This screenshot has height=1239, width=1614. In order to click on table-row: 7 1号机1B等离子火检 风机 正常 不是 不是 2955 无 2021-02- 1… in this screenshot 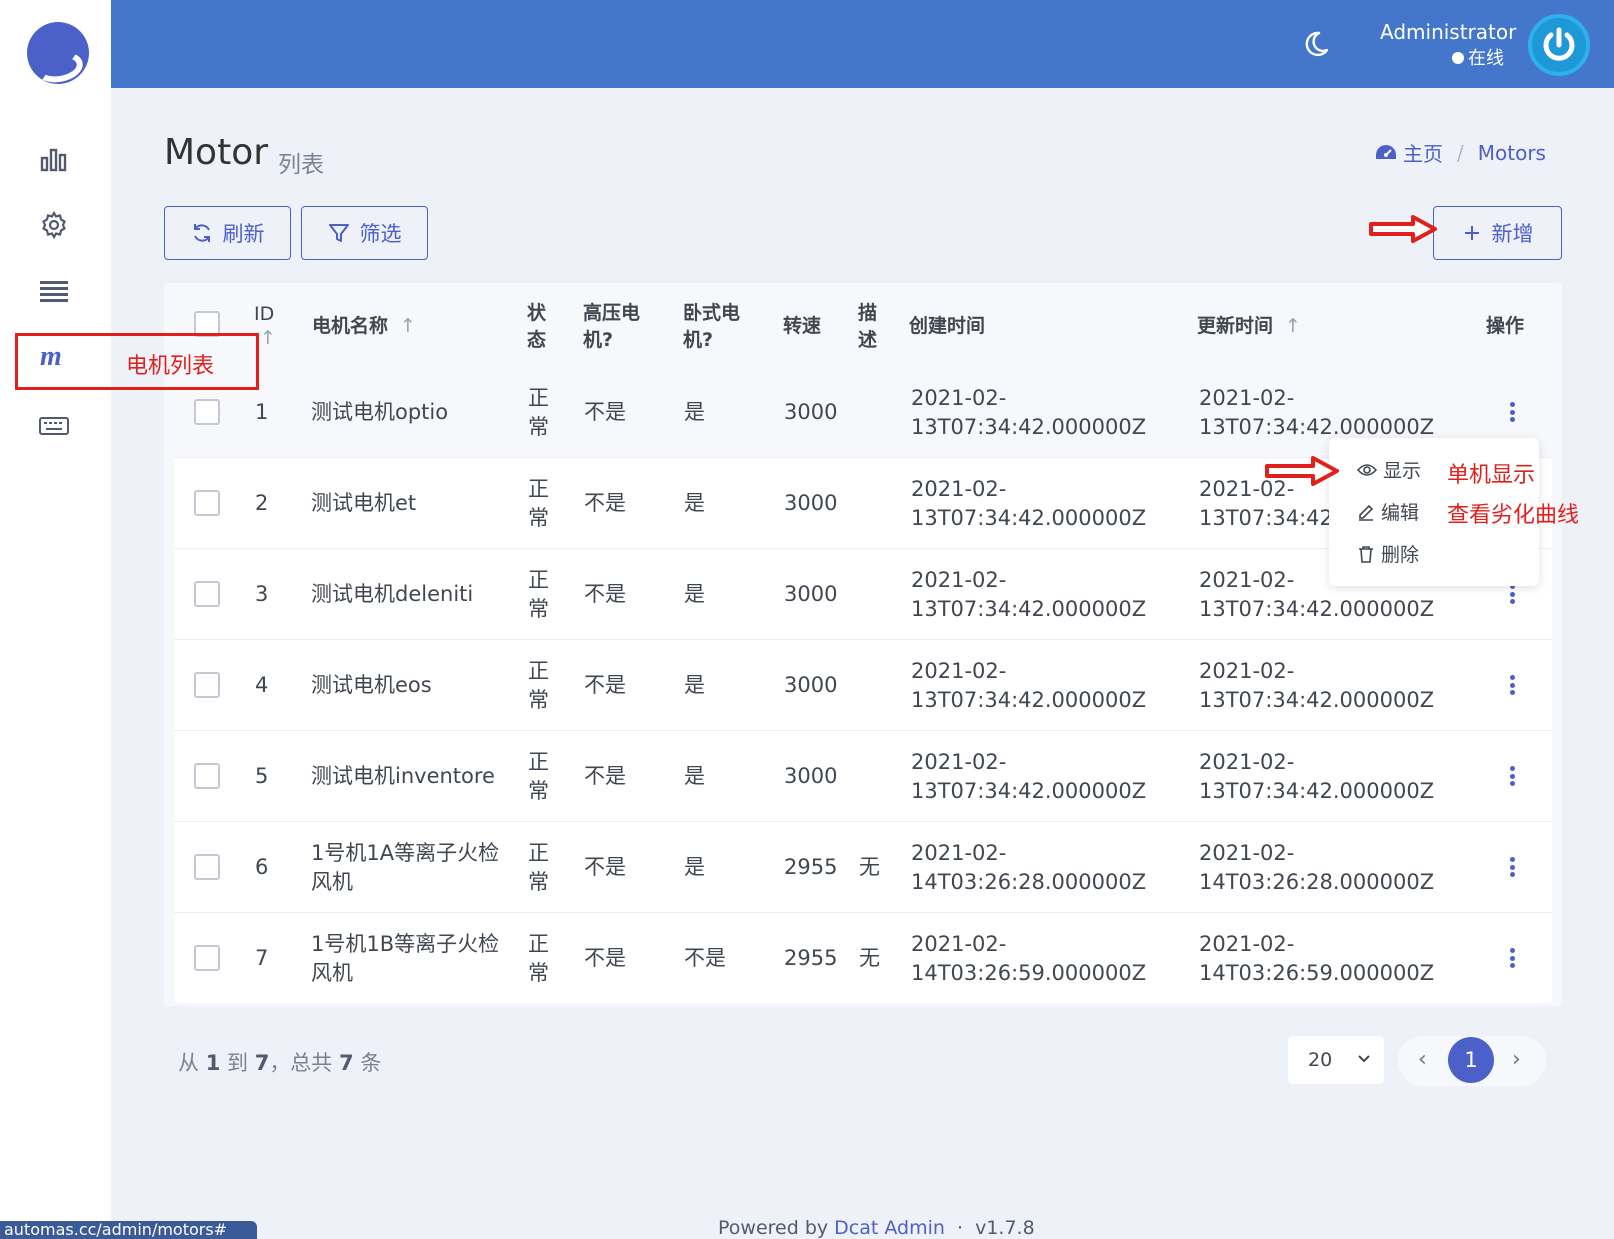, I will do `click(863, 958)`.